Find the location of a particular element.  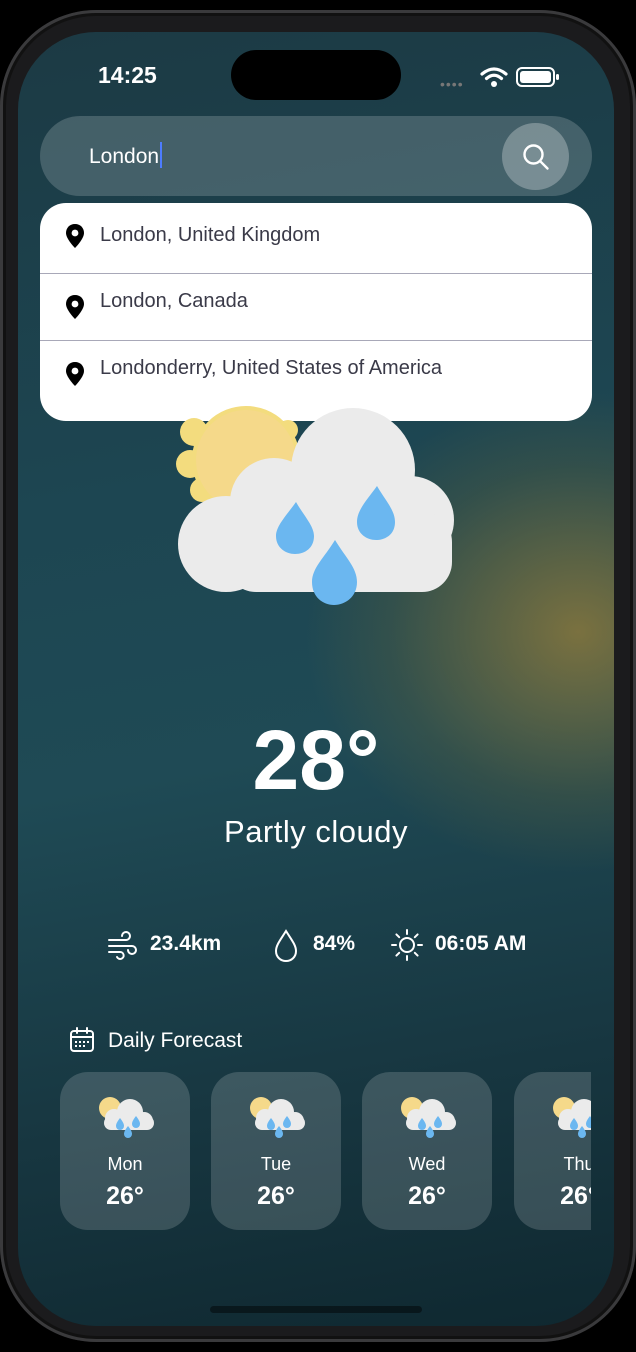

suggestion-item: London, United Kingdom is located at coordinates (316, 236).